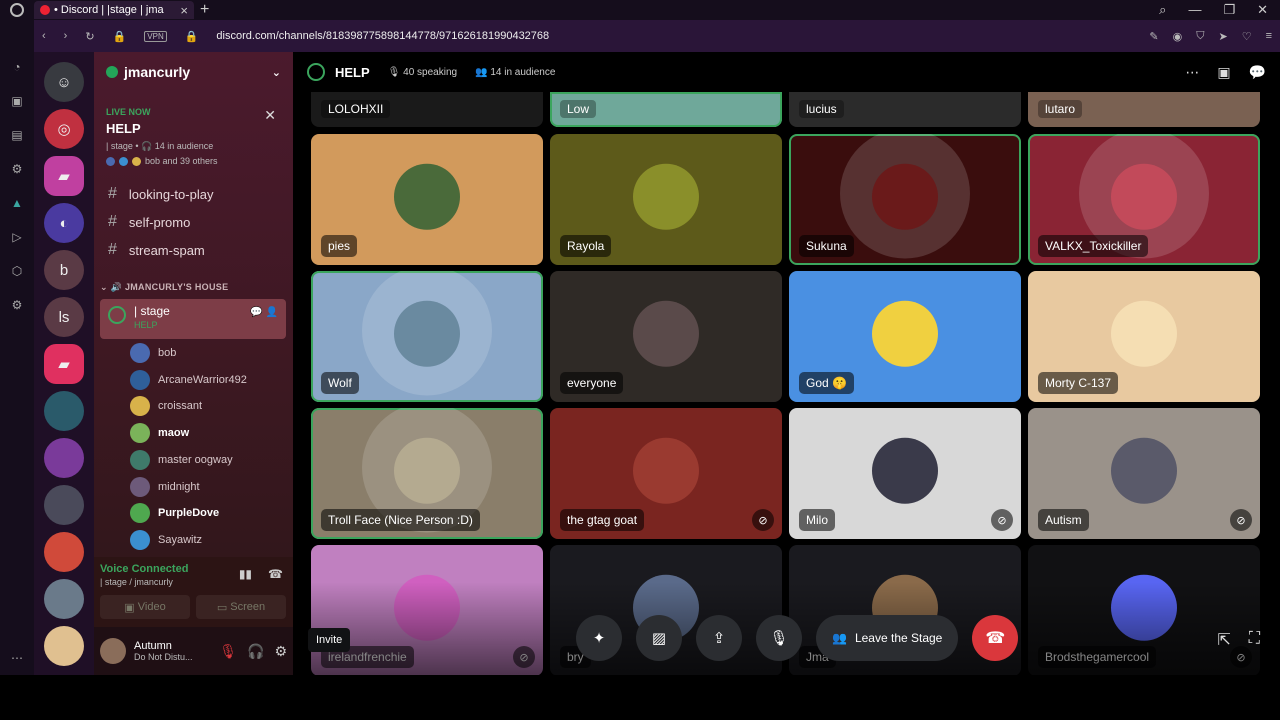 This screenshot has height=720, width=1280. What do you see at coordinates (205, 380) in the screenshot?
I see `member-item: ArcaneWarrior492` at bounding box center [205, 380].